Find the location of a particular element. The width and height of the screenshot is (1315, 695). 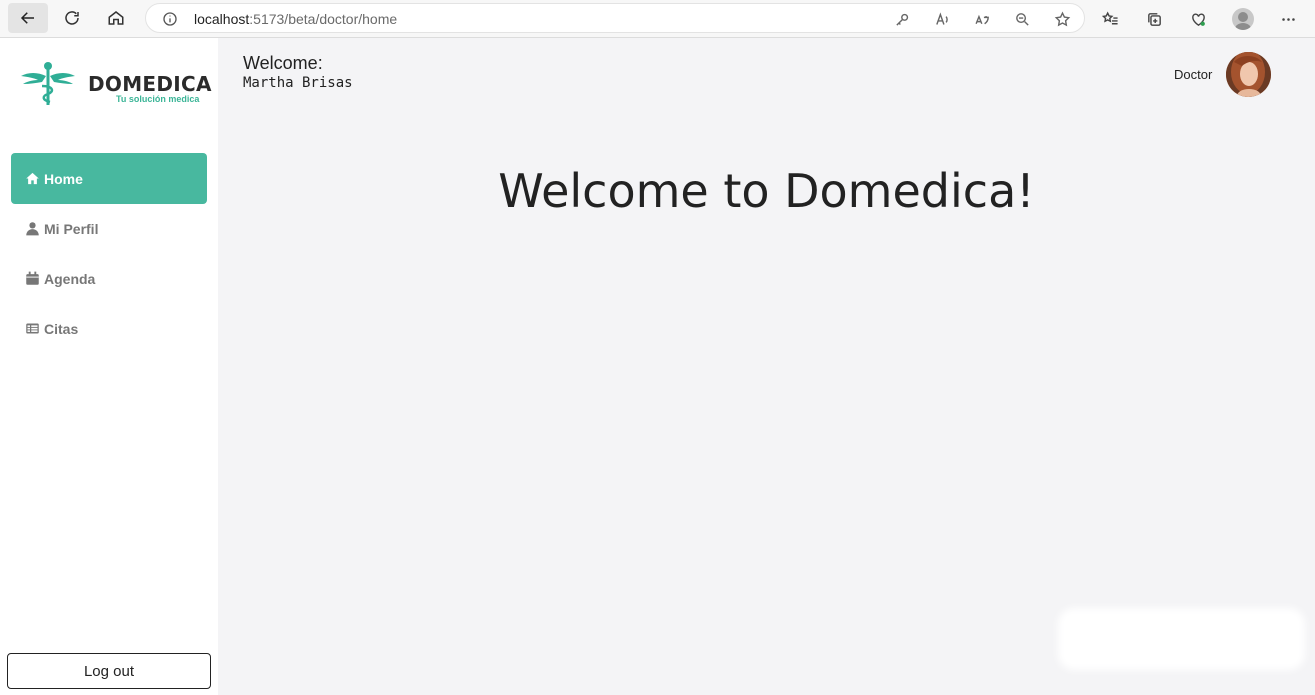

avatar-photo is located at coordinates (1248, 74).